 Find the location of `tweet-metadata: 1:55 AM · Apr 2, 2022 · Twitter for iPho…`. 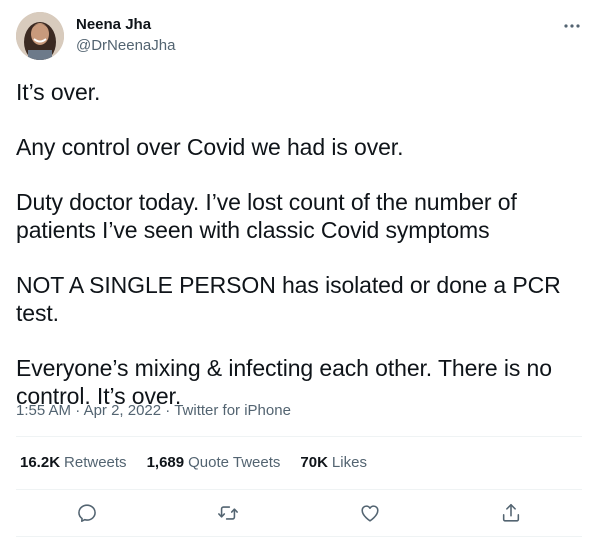

tweet-metadata: 1:55 AM · Apr 2, 2022 · Twitter for iPho… is located at coordinates (153, 411).